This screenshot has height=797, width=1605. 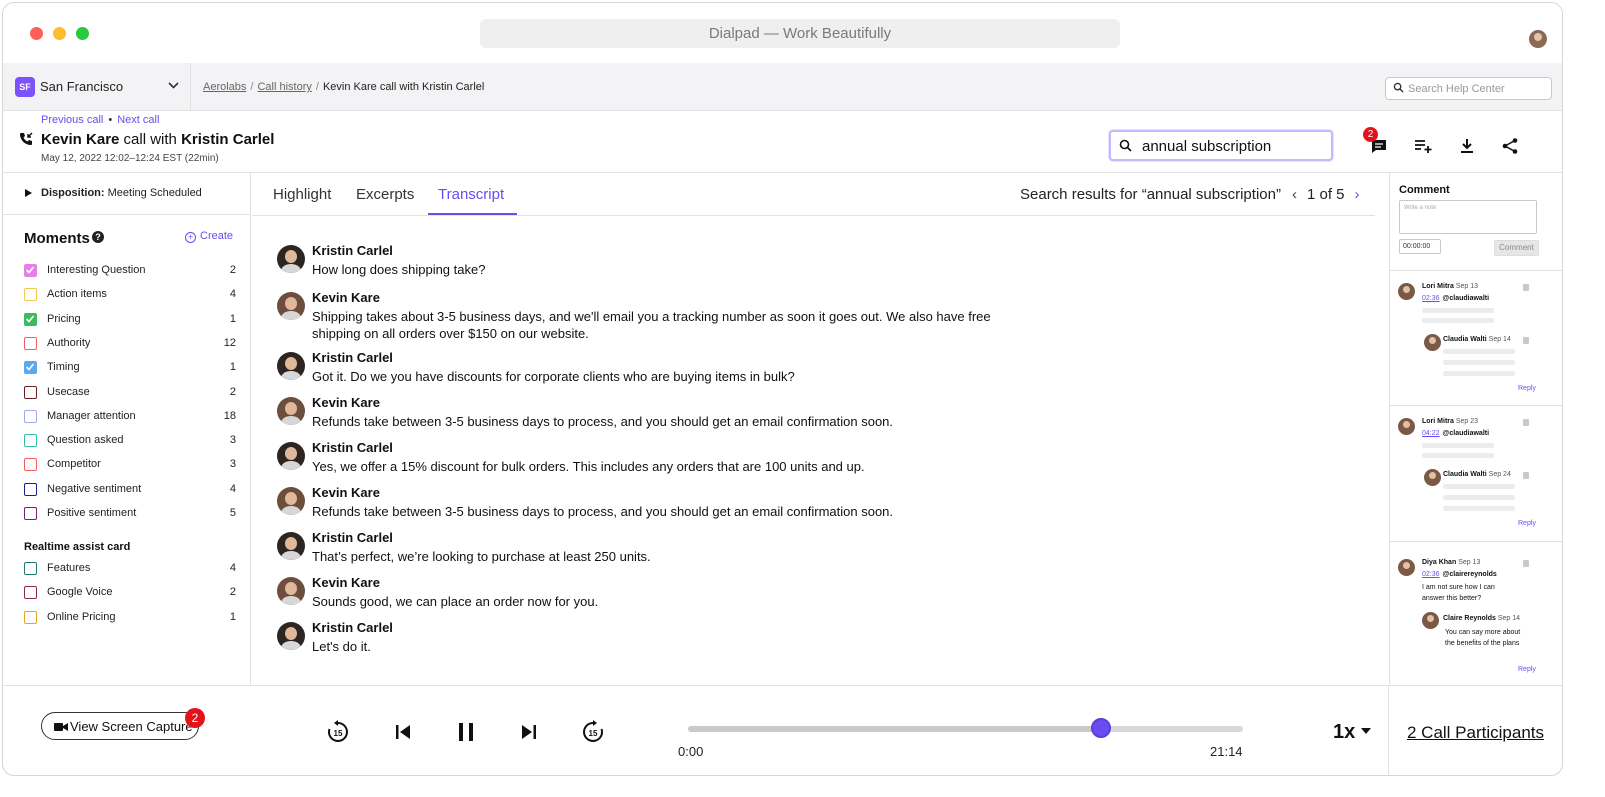 What do you see at coordinates (97, 87) in the screenshot?
I see `office-switcher: SF San Francisco` at bounding box center [97, 87].